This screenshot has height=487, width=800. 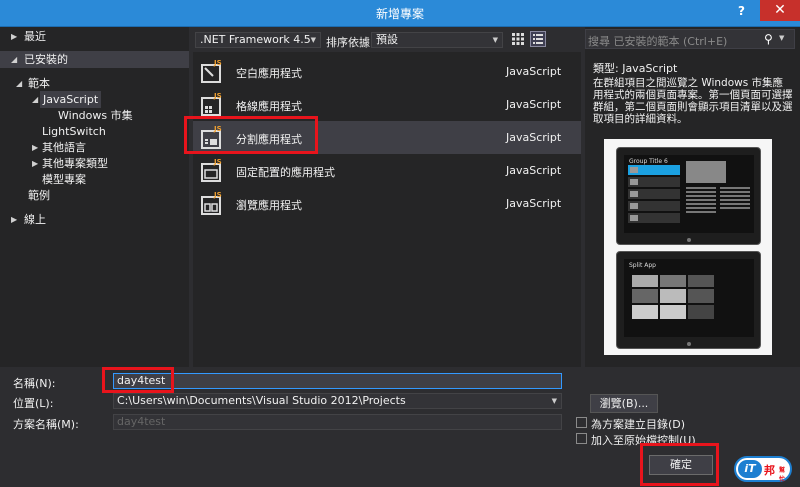 What do you see at coordinates (337, 381) in the screenshot?
I see `project-name-input: day4test` at bounding box center [337, 381].